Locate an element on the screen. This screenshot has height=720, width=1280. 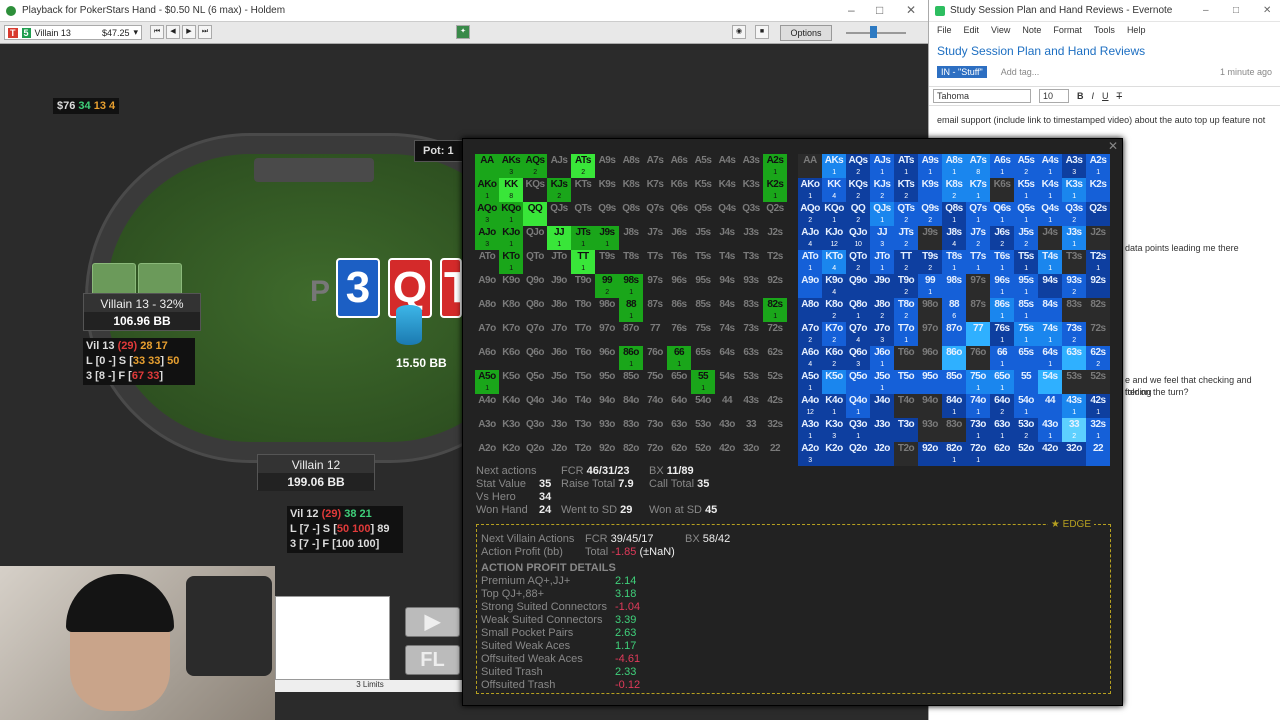
range-cell: T5s 1 is located at coordinates (1026, 262).